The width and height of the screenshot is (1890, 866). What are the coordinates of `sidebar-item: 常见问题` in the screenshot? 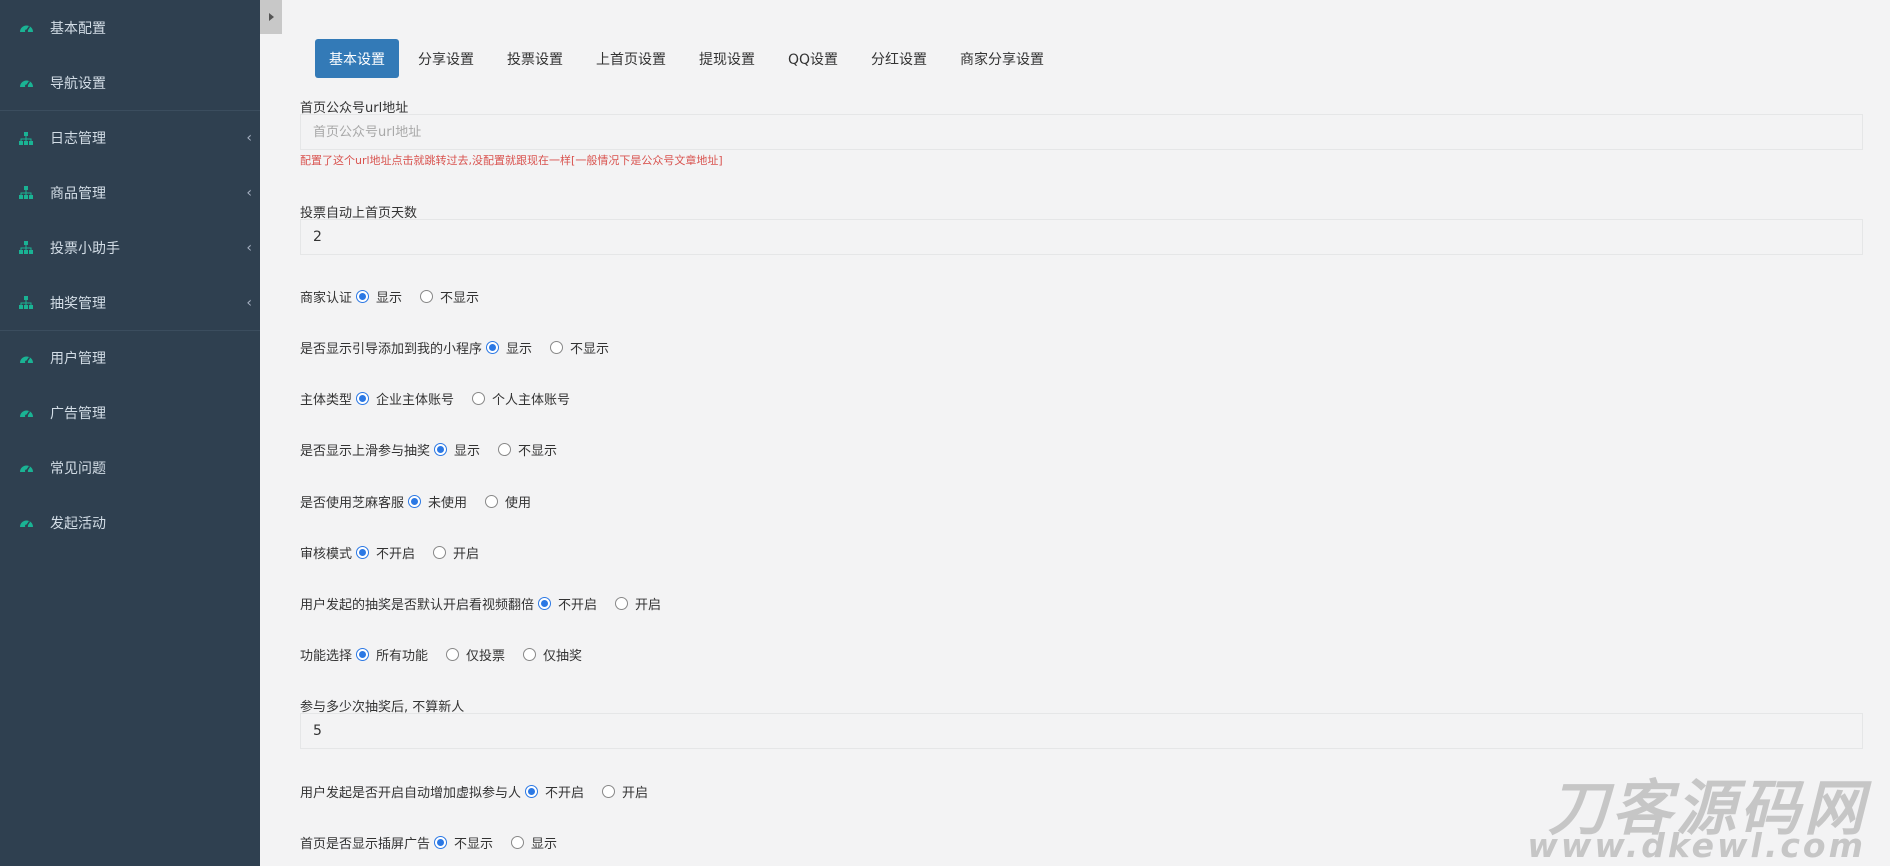 It's located at (130, 467).